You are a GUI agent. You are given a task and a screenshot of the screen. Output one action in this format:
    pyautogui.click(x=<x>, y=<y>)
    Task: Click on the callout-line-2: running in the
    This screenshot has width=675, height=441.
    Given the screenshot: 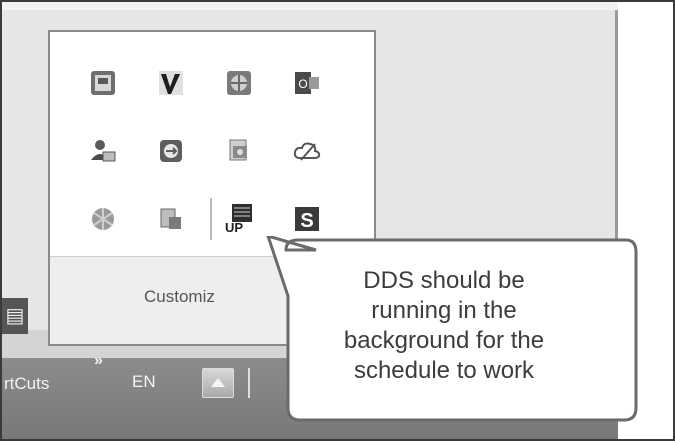 What is the action you would take?
    pyautogui.click(x=444, y=310)
    